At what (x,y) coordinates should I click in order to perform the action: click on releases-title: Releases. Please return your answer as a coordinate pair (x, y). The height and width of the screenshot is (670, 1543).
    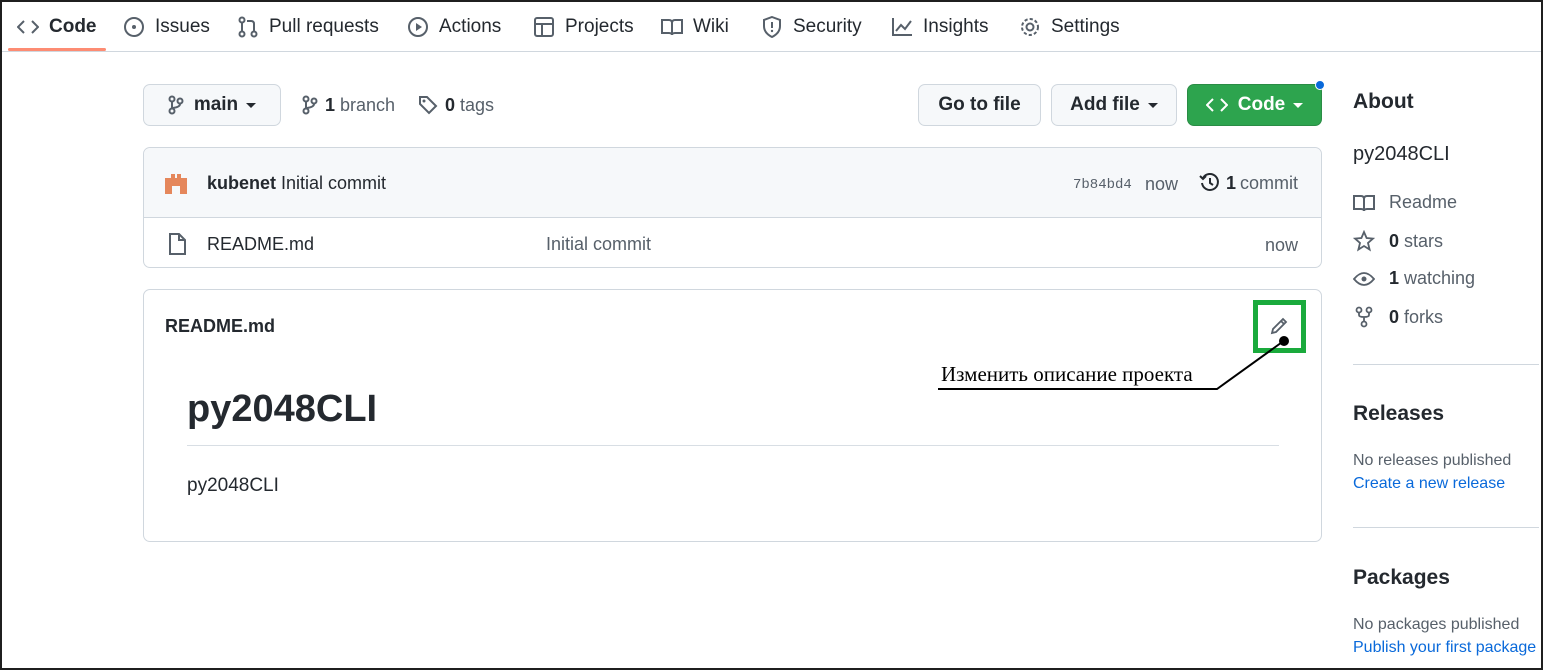
    Looking at the image, I should click on (1398, 414).